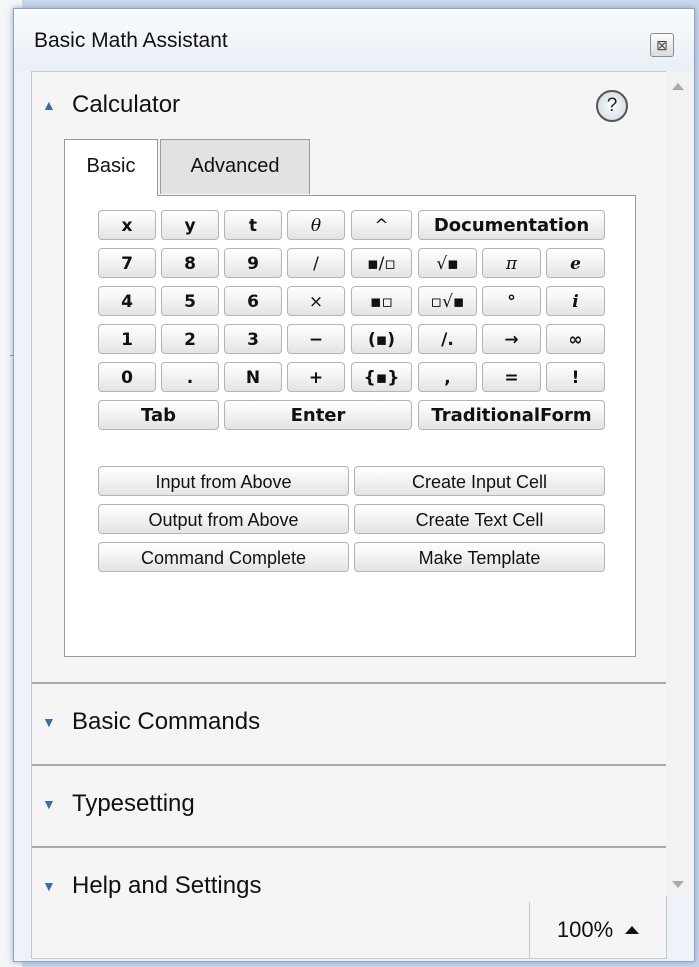  What do you see at coordinates (127, 225) in the screenshot?
I see `key-x: x` at bounding box center [127, 225].